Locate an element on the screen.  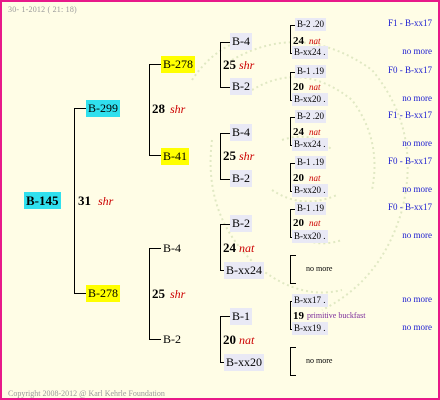
gen4-right-9: no more is located at coordinates (417, 235).